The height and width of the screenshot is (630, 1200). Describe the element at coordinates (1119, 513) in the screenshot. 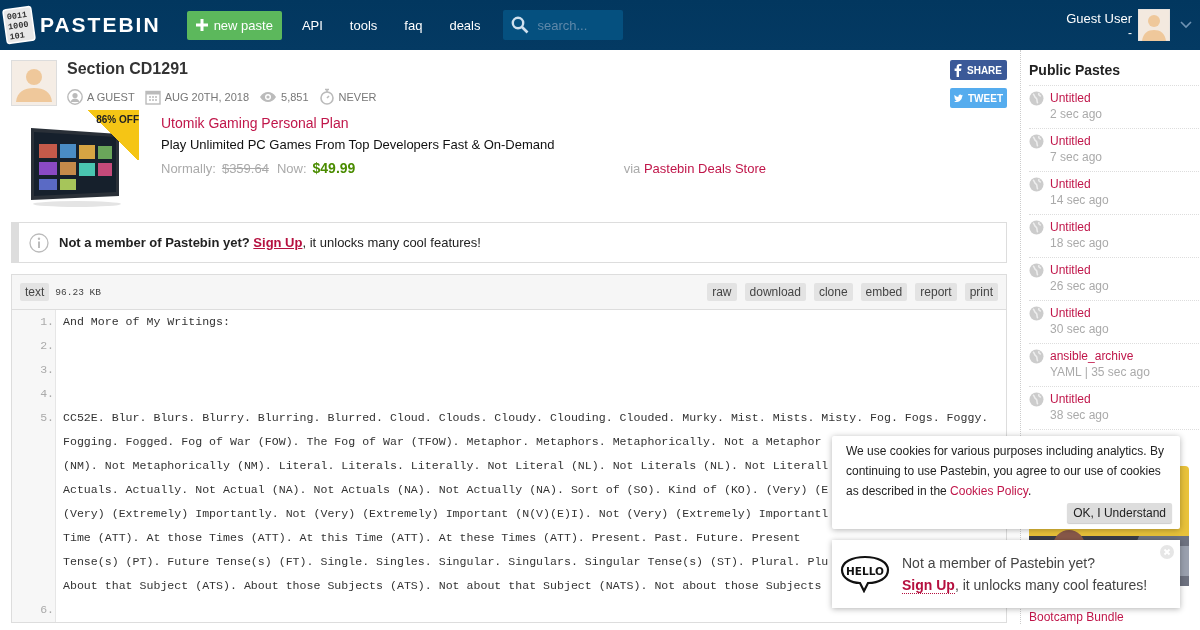

I see `accept-button: OK, I Understand` at that location.